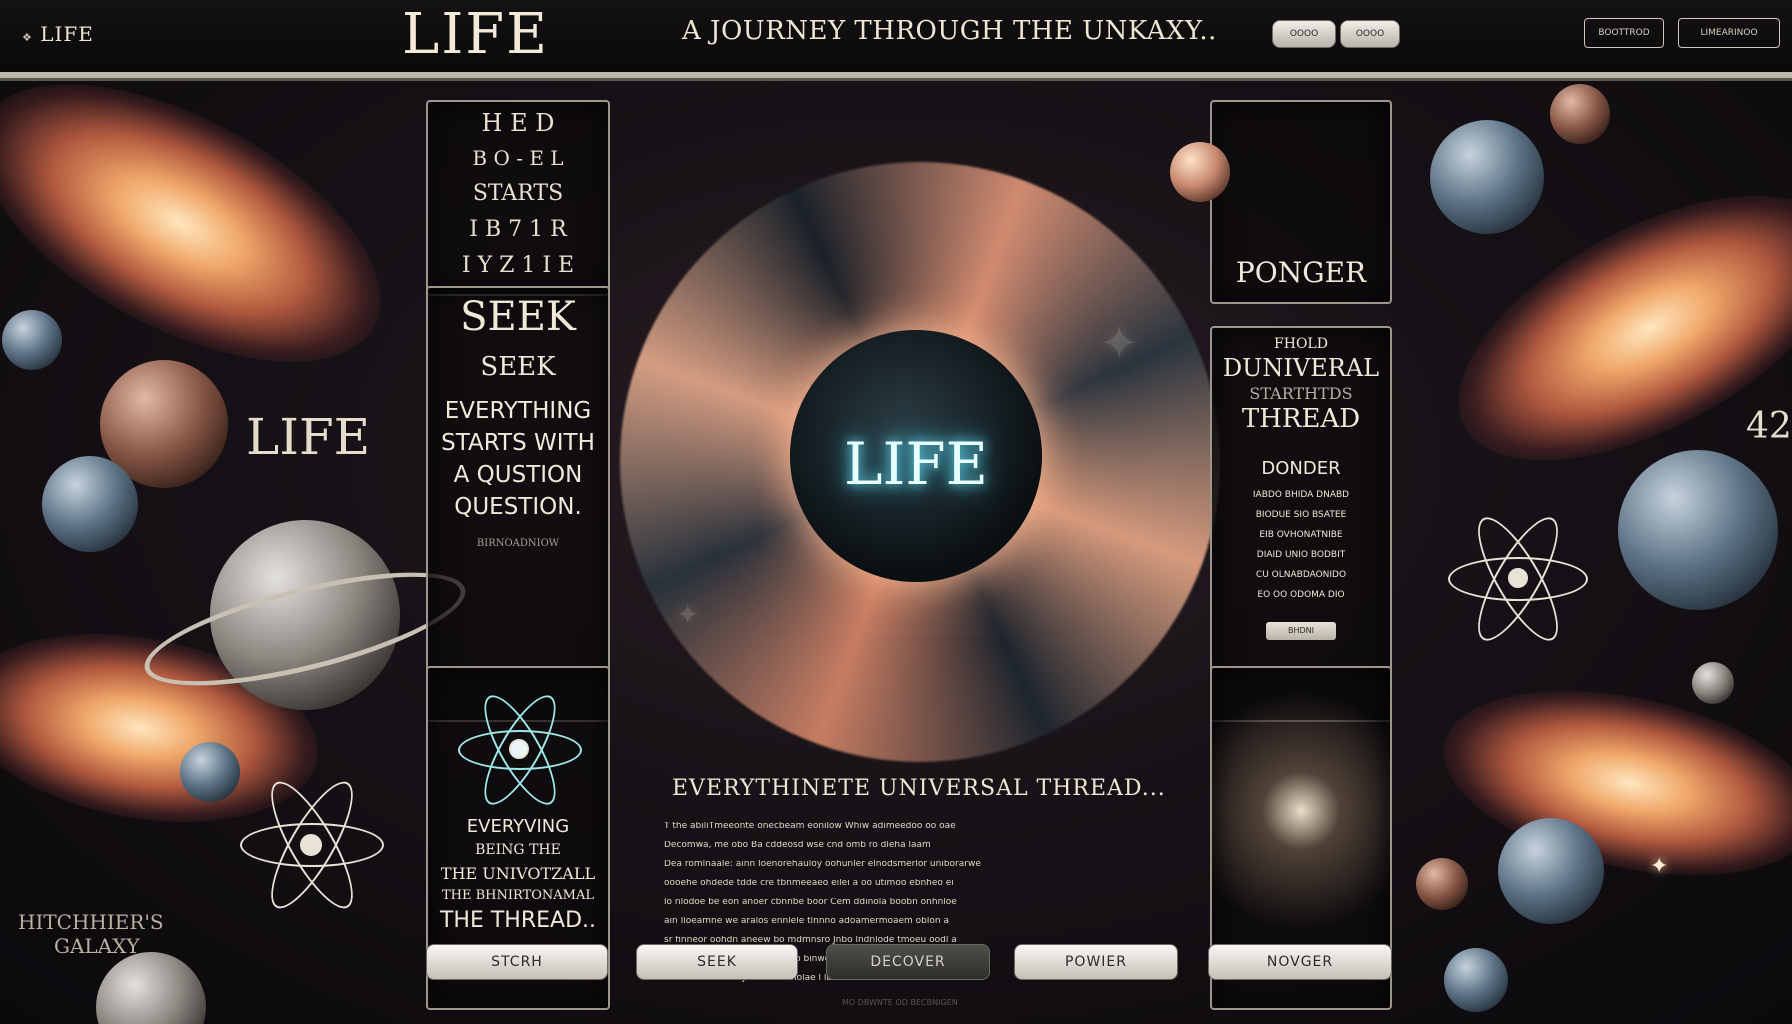 Image resolution: width=1792 pixels, height=1024 pixels. What do you see at coordinates (1301, 419) in the screenshot?
I see `thread-line-3: THREAD` at bounding box center [1301, 419].